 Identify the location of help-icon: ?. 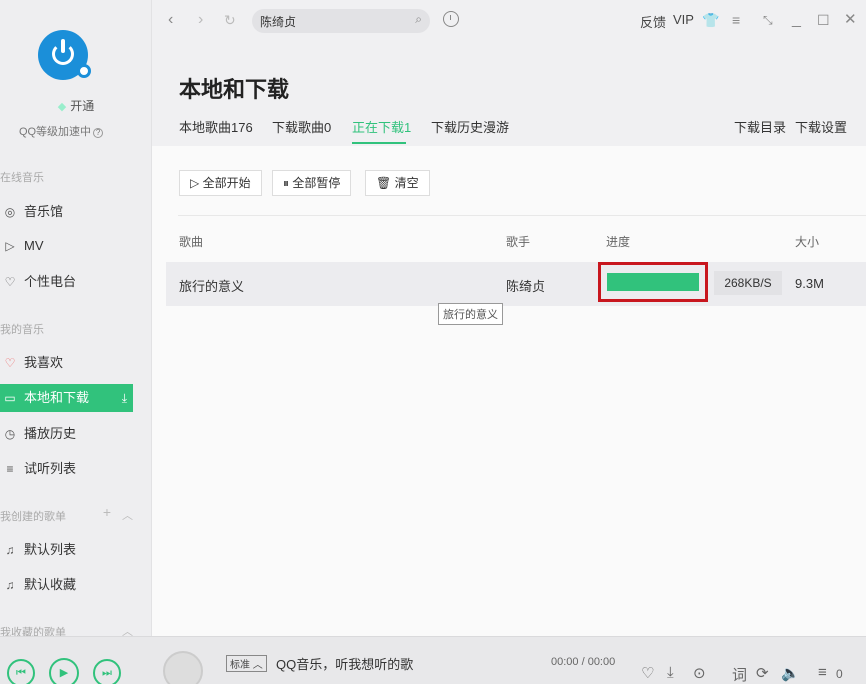
(98, 133).